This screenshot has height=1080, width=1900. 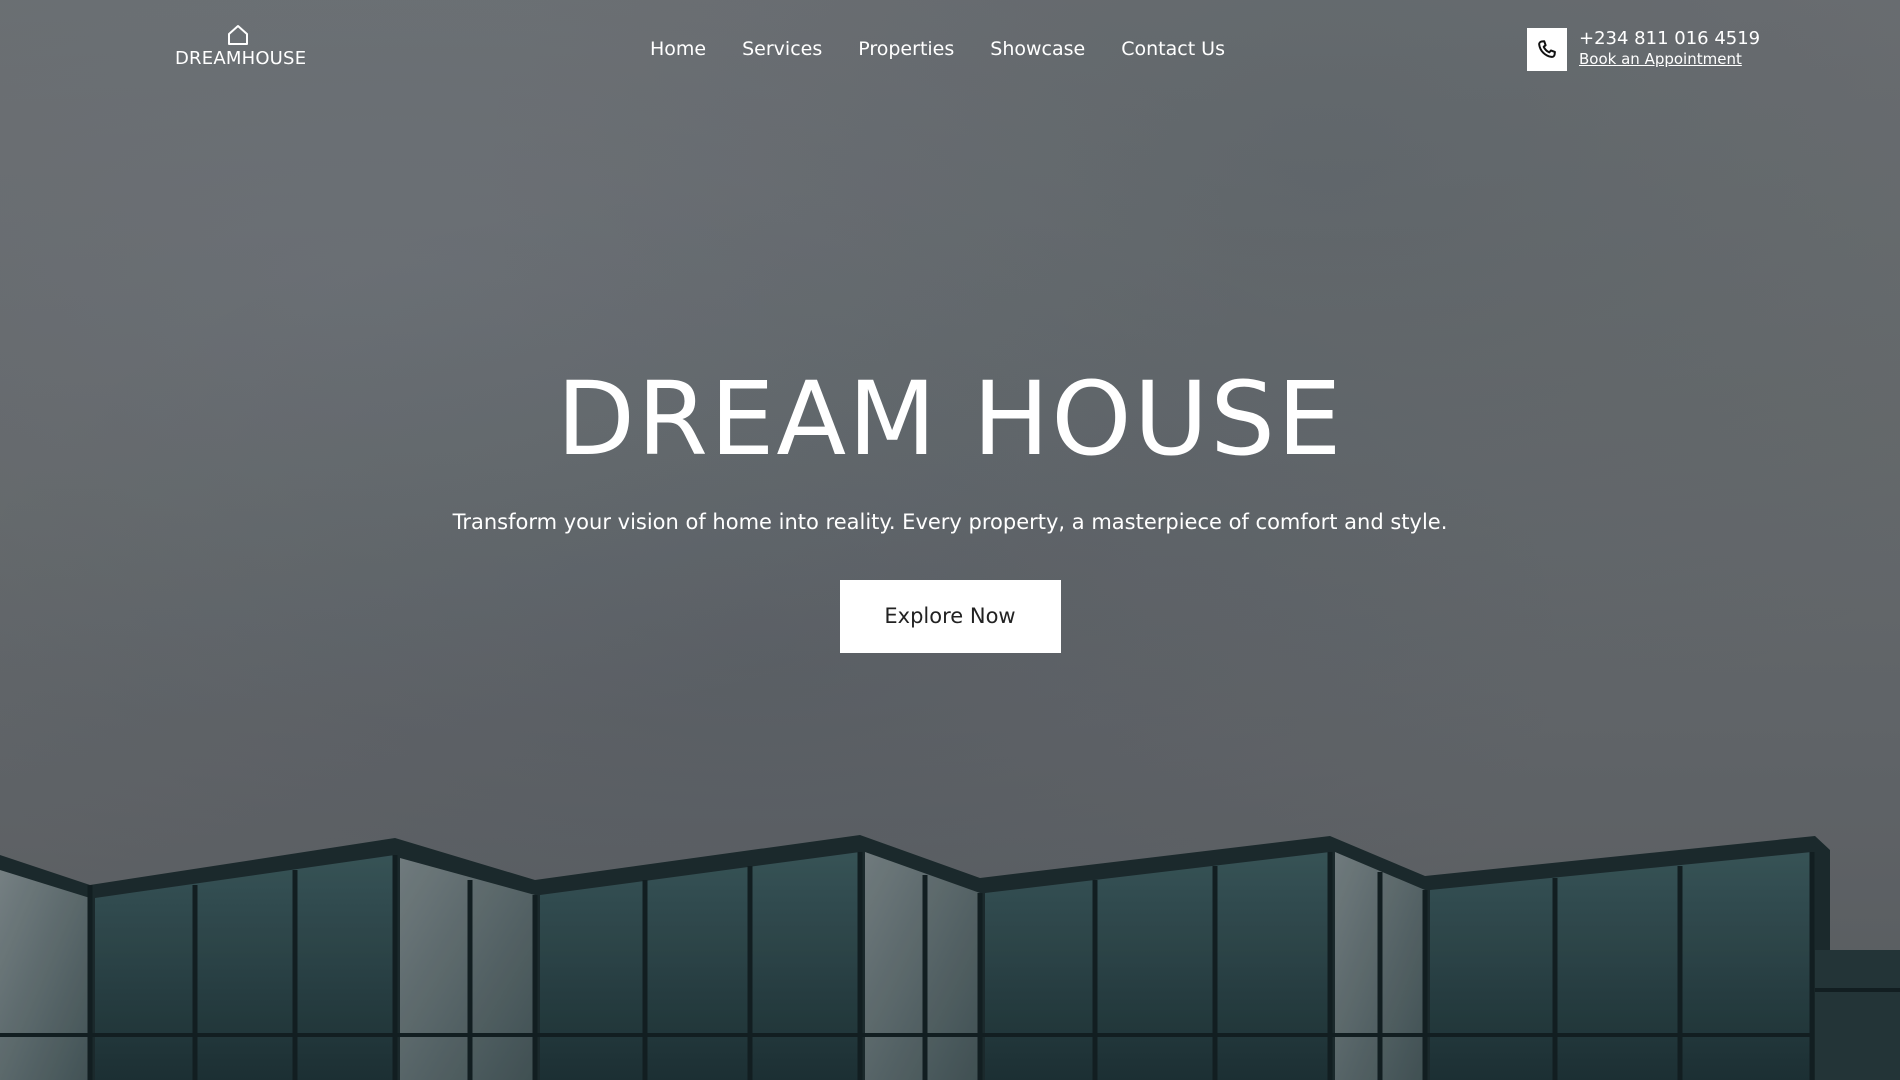 I want to click on nav-home: Home, so click(x=678, y=49).